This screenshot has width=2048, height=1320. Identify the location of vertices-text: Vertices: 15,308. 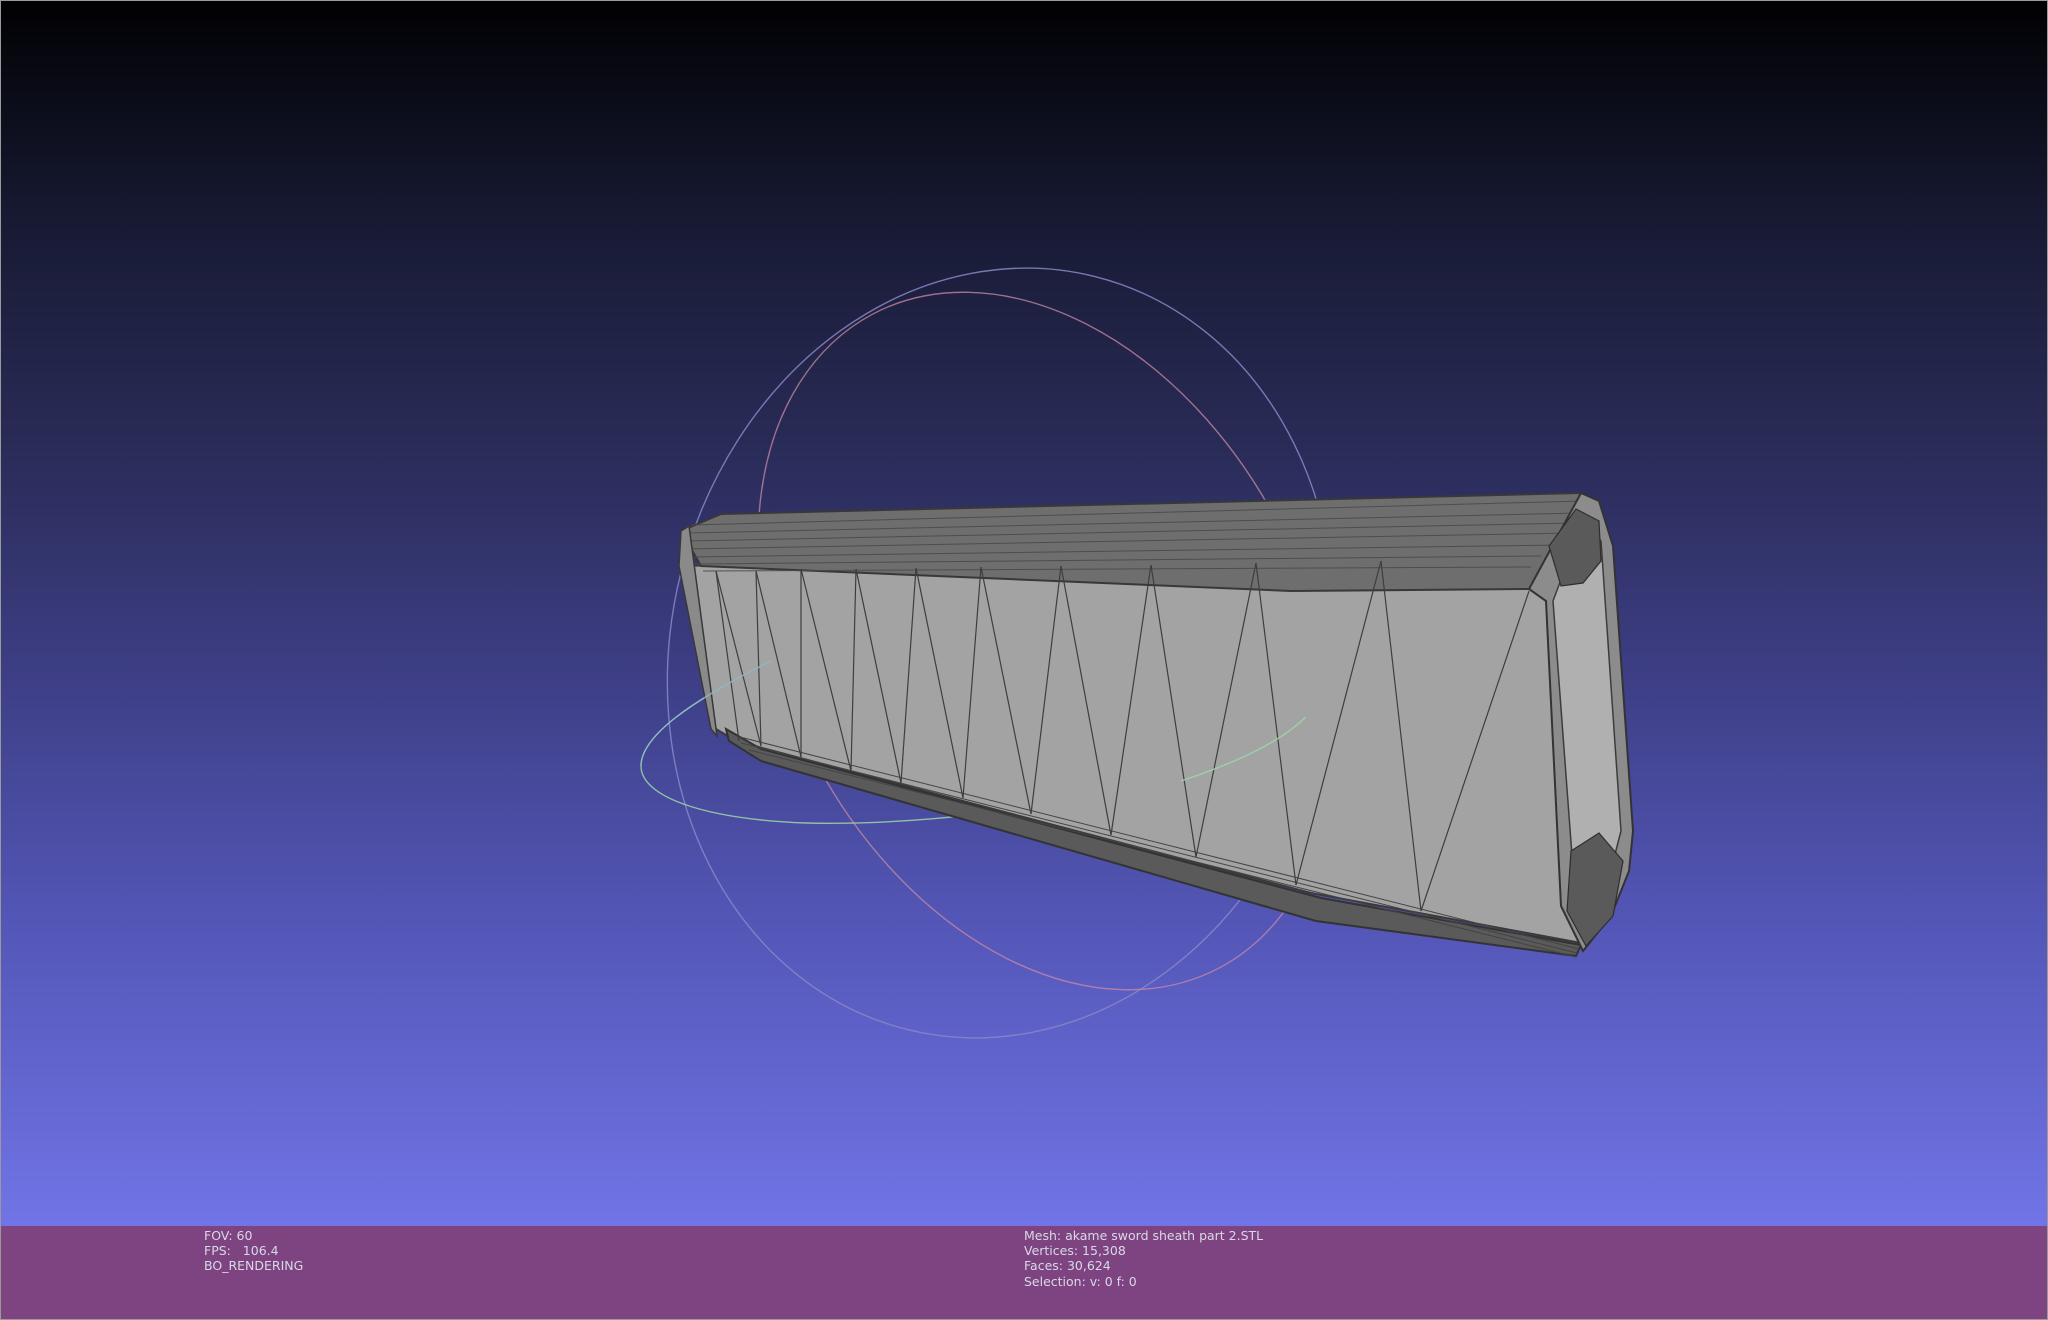
(1075, 1251).